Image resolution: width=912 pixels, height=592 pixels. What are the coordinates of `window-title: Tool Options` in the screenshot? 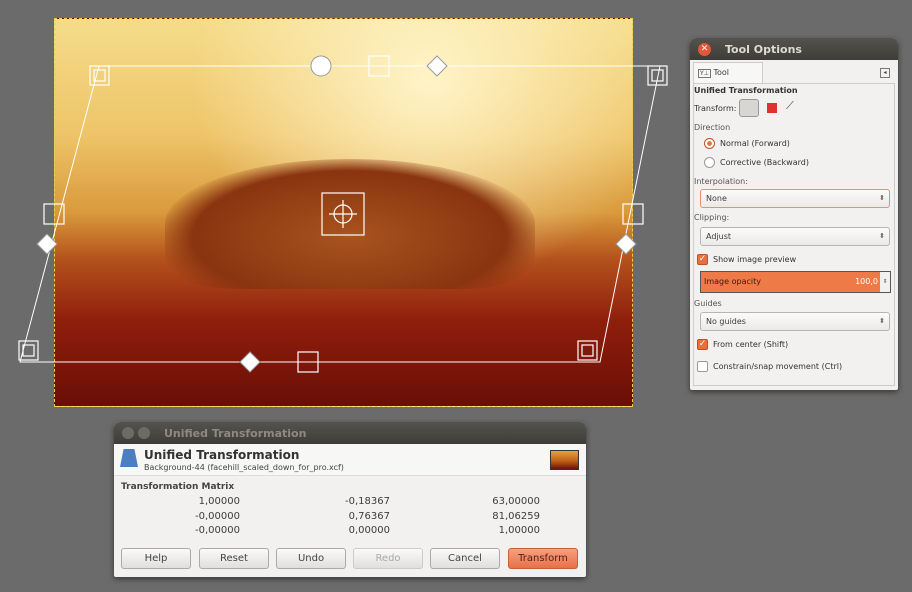 It's located at (763, 49).